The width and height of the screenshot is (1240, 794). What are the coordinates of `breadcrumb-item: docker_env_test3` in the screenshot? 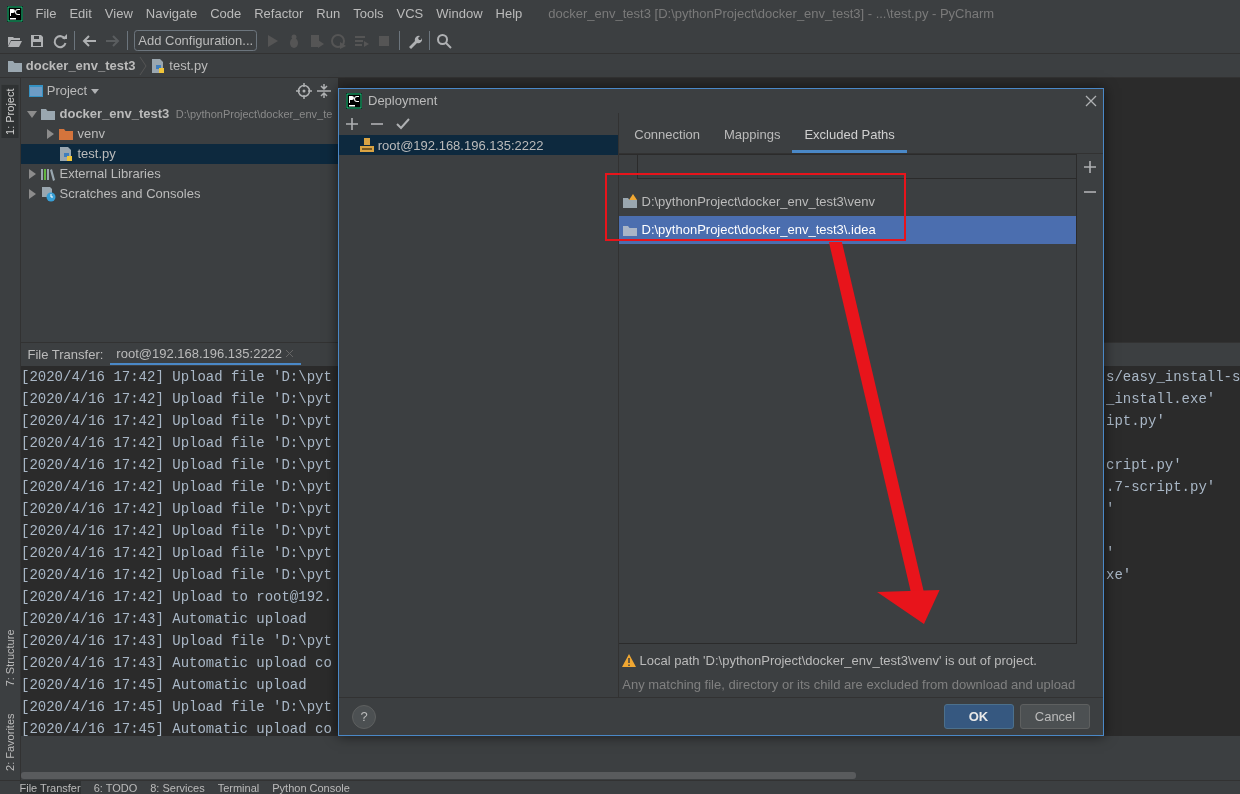 It's located at (80, 65).